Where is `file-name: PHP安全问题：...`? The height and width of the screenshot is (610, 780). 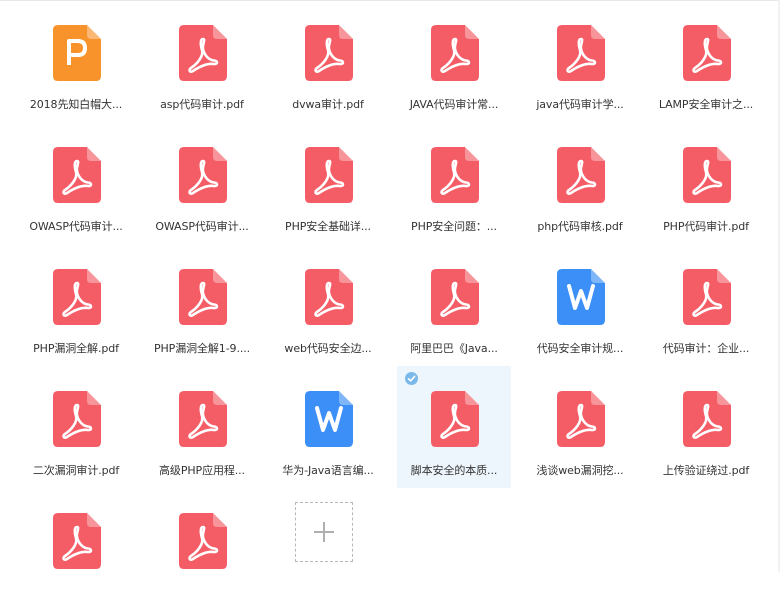 file-name: PHP安全问题：... is located at coordinates (454, 226).